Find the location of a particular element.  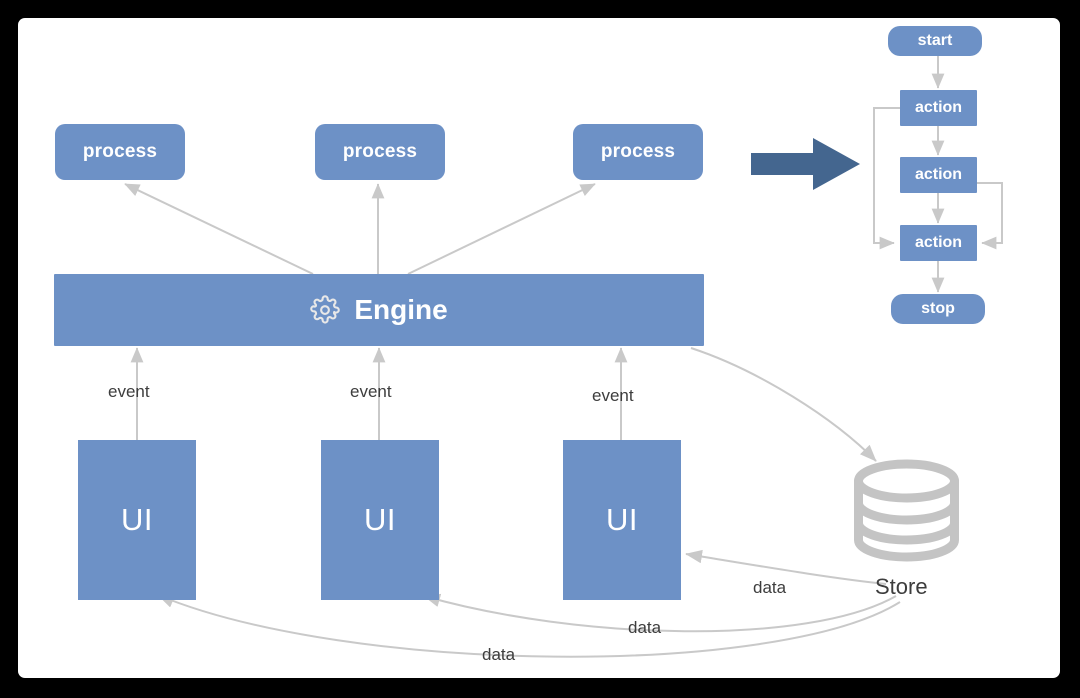

store-label: Store is located at coordinates (901, 586).